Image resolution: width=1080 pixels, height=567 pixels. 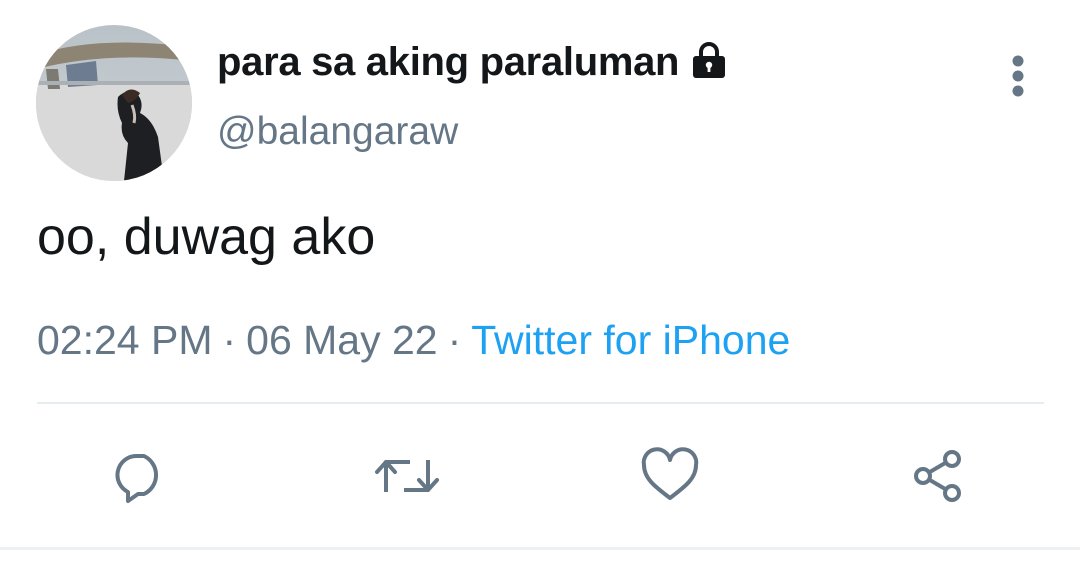 I want to click on more-vertical-icon, so click(x=1018, y=76).